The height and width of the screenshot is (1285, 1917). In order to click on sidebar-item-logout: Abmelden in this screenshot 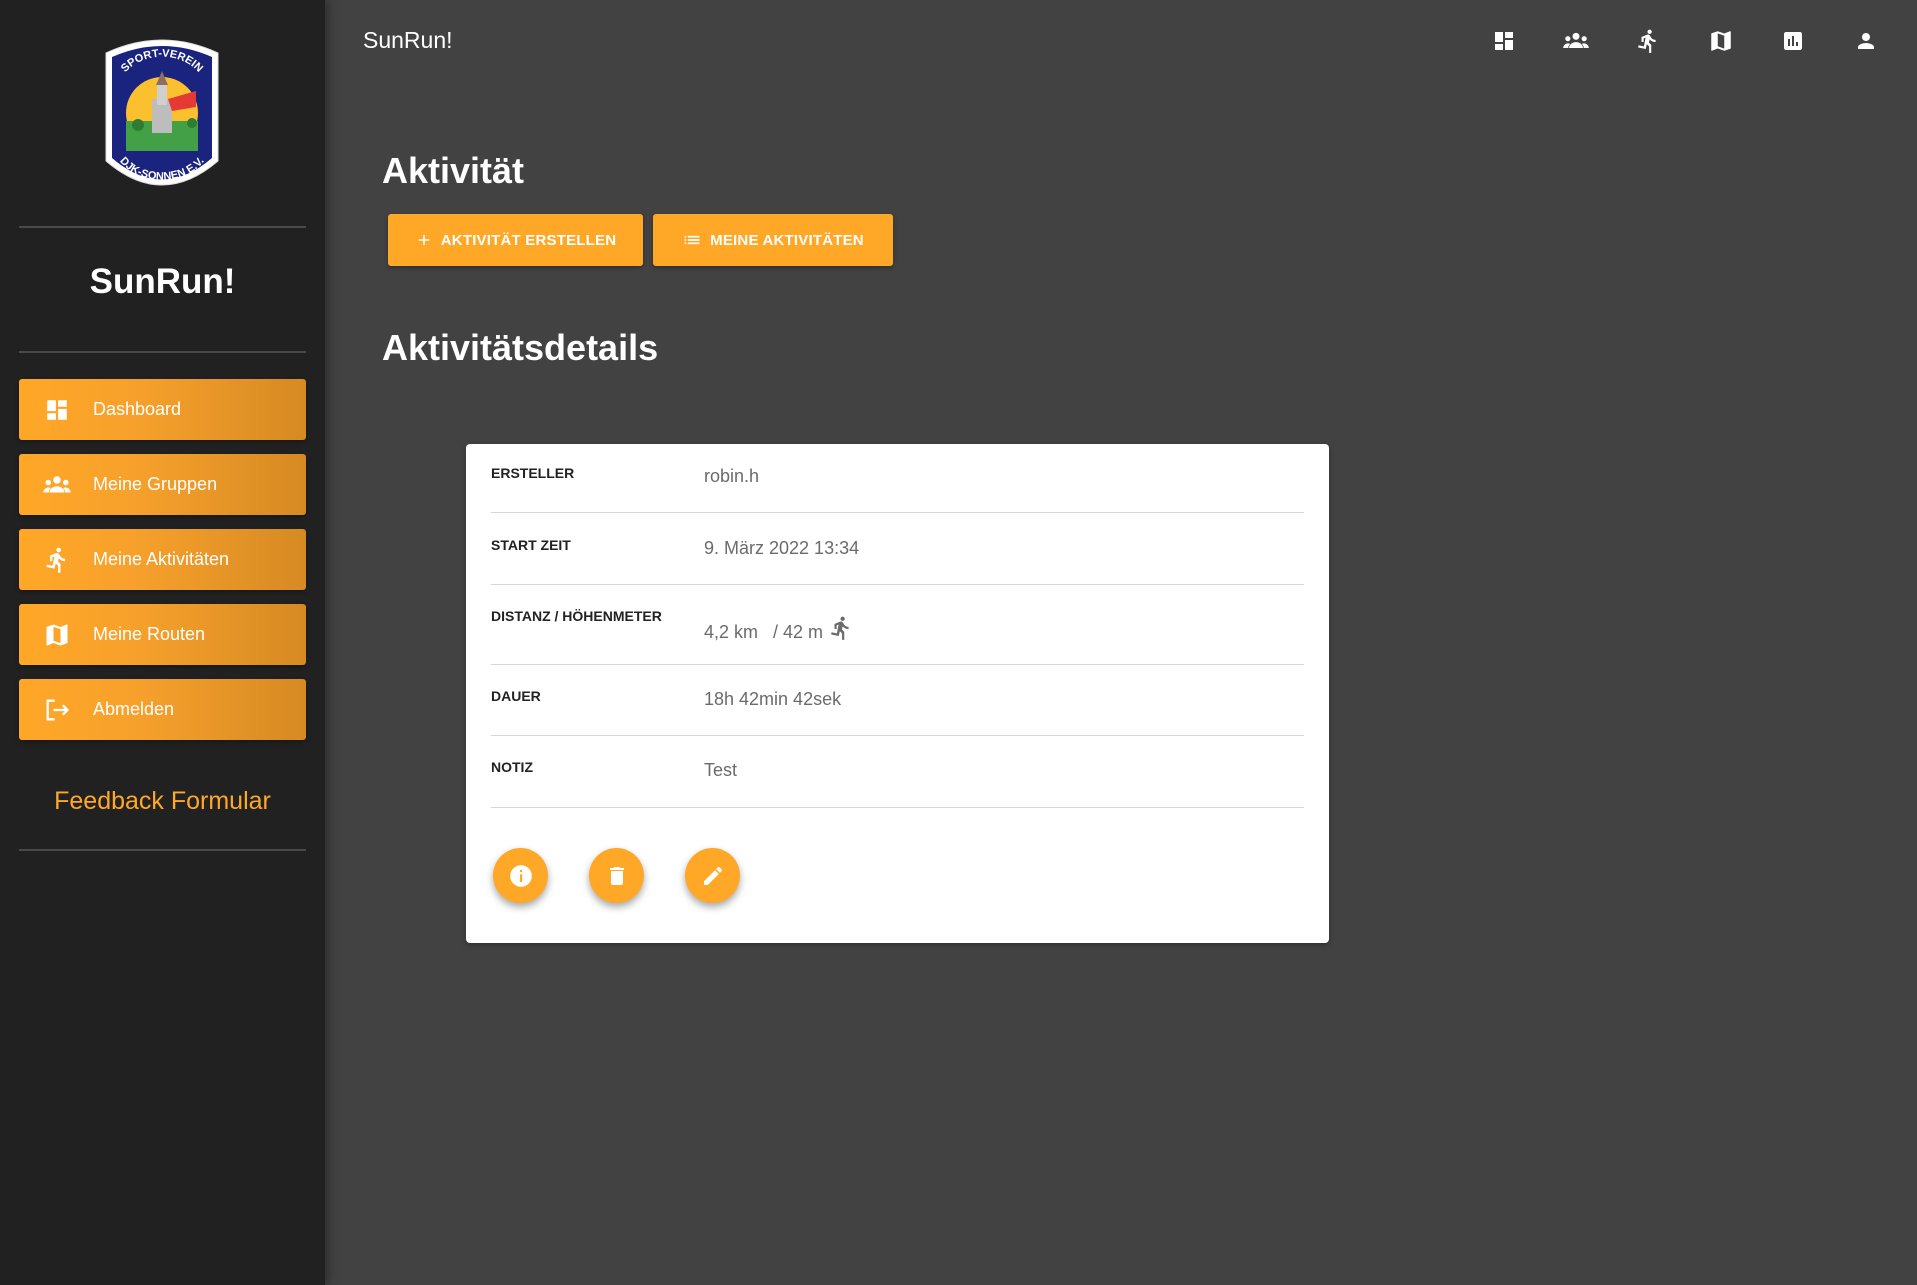, I will do `click(162, 709)`.